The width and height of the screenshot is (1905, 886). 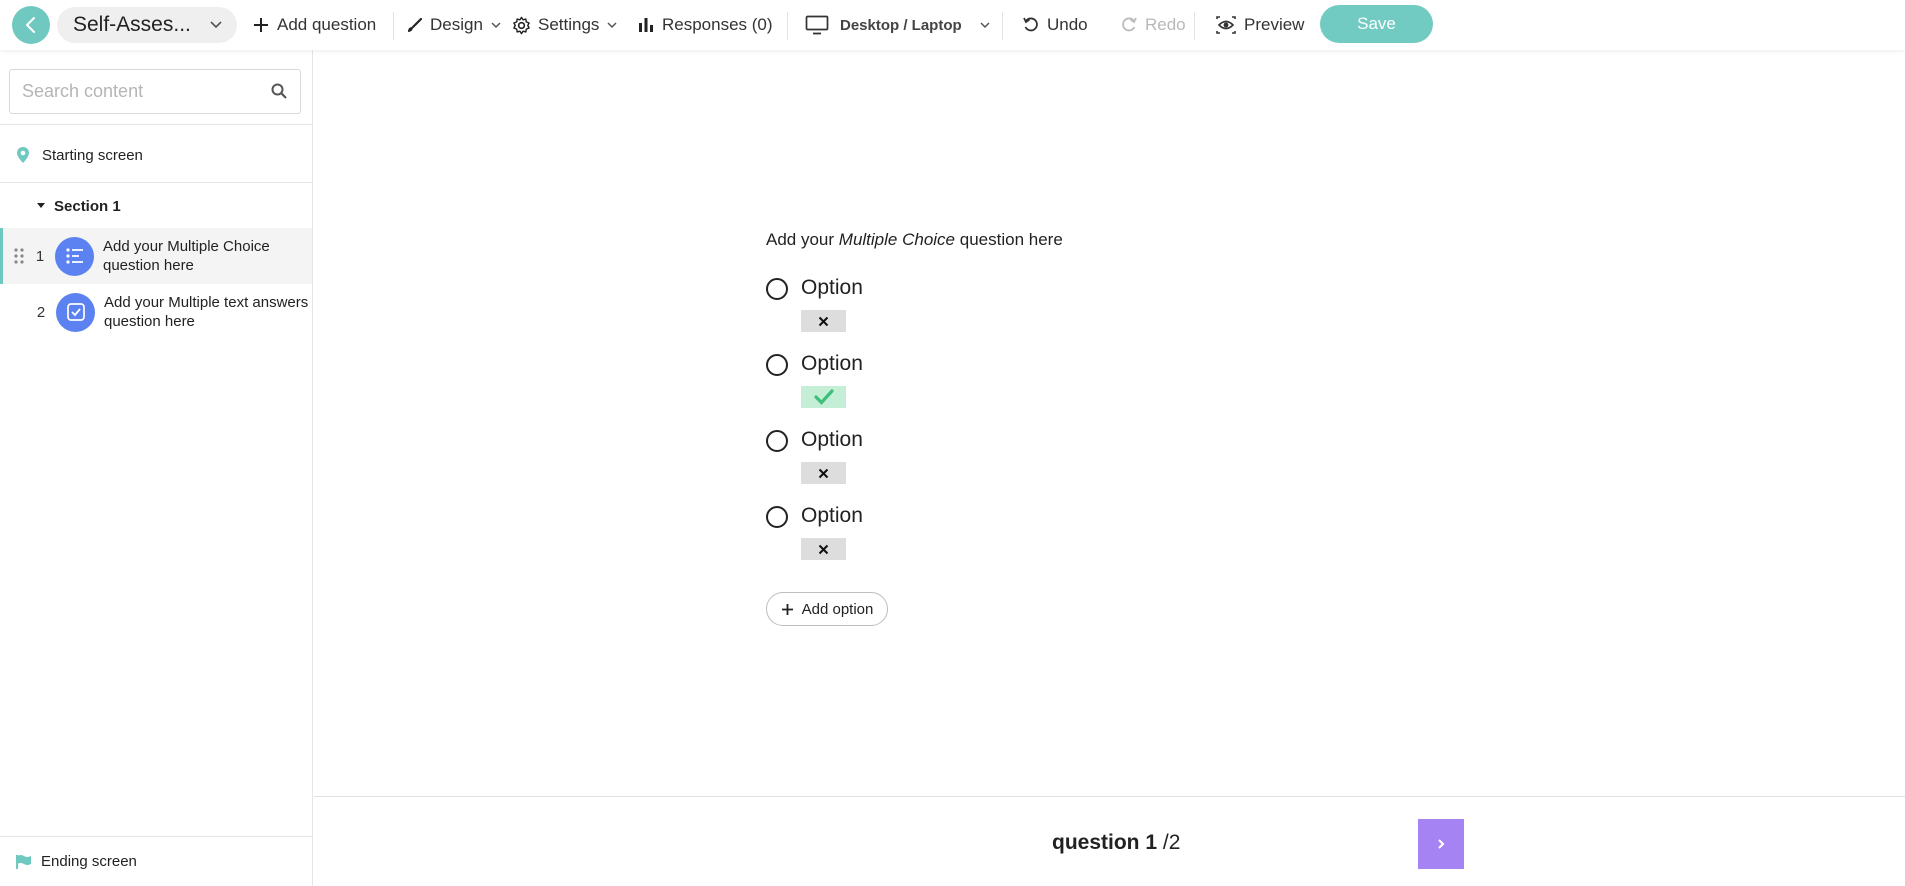 What do you see at coordinates (186, 246) in the screenshot?
I see `question-title-line: Add your Multiple Choice` at bounding box center [186, 246].